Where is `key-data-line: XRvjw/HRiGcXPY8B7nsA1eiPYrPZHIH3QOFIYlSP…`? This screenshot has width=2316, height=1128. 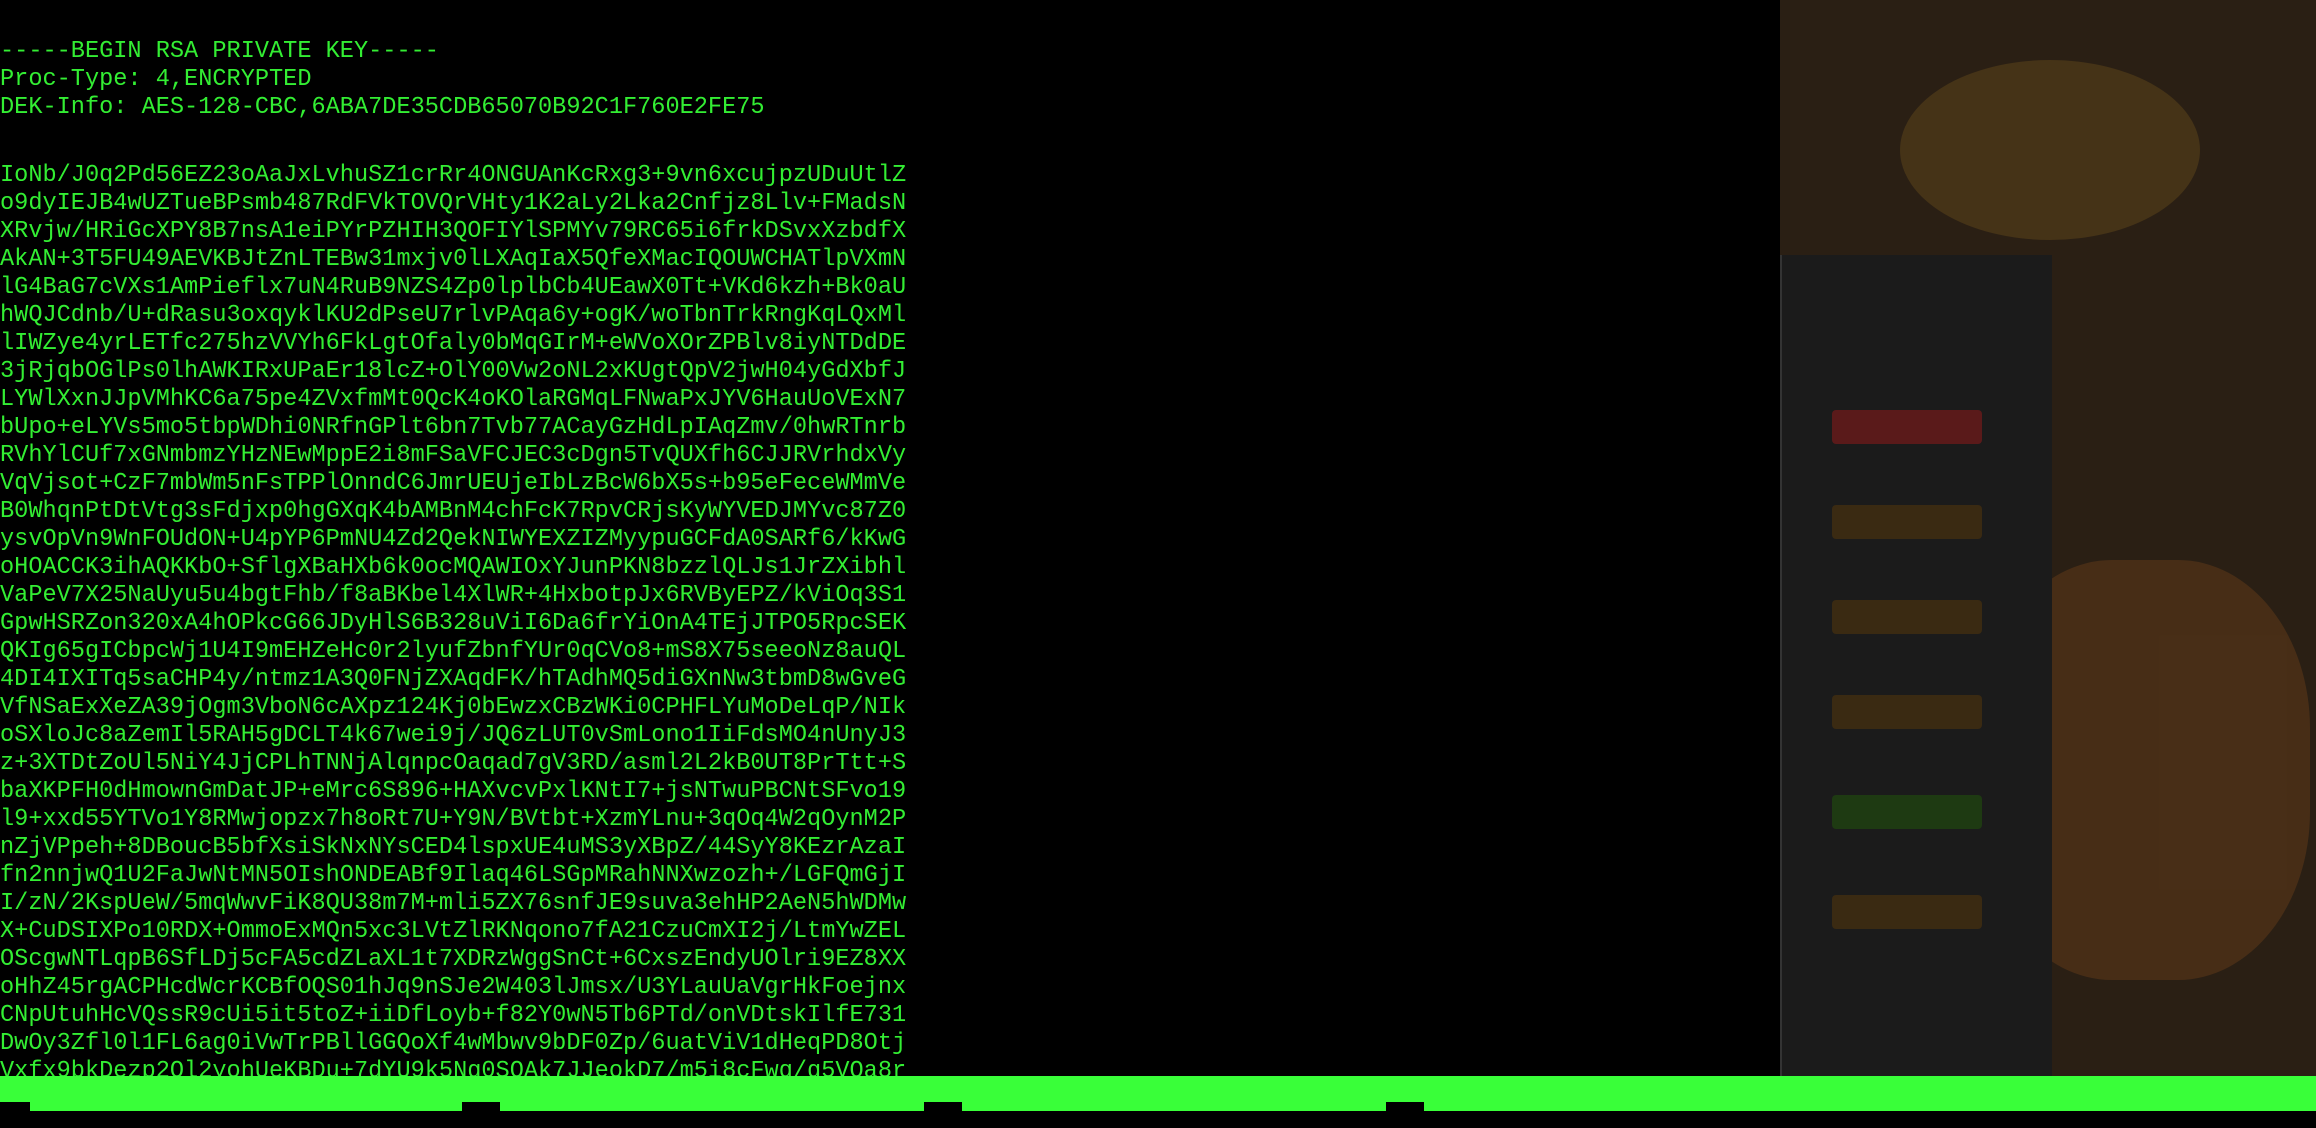 key-data-line: XRvjw/HRiGcXPY8B7nsA1eiPYrPZHIH3QOFIYlSP… is located at coordinates (453, 231).